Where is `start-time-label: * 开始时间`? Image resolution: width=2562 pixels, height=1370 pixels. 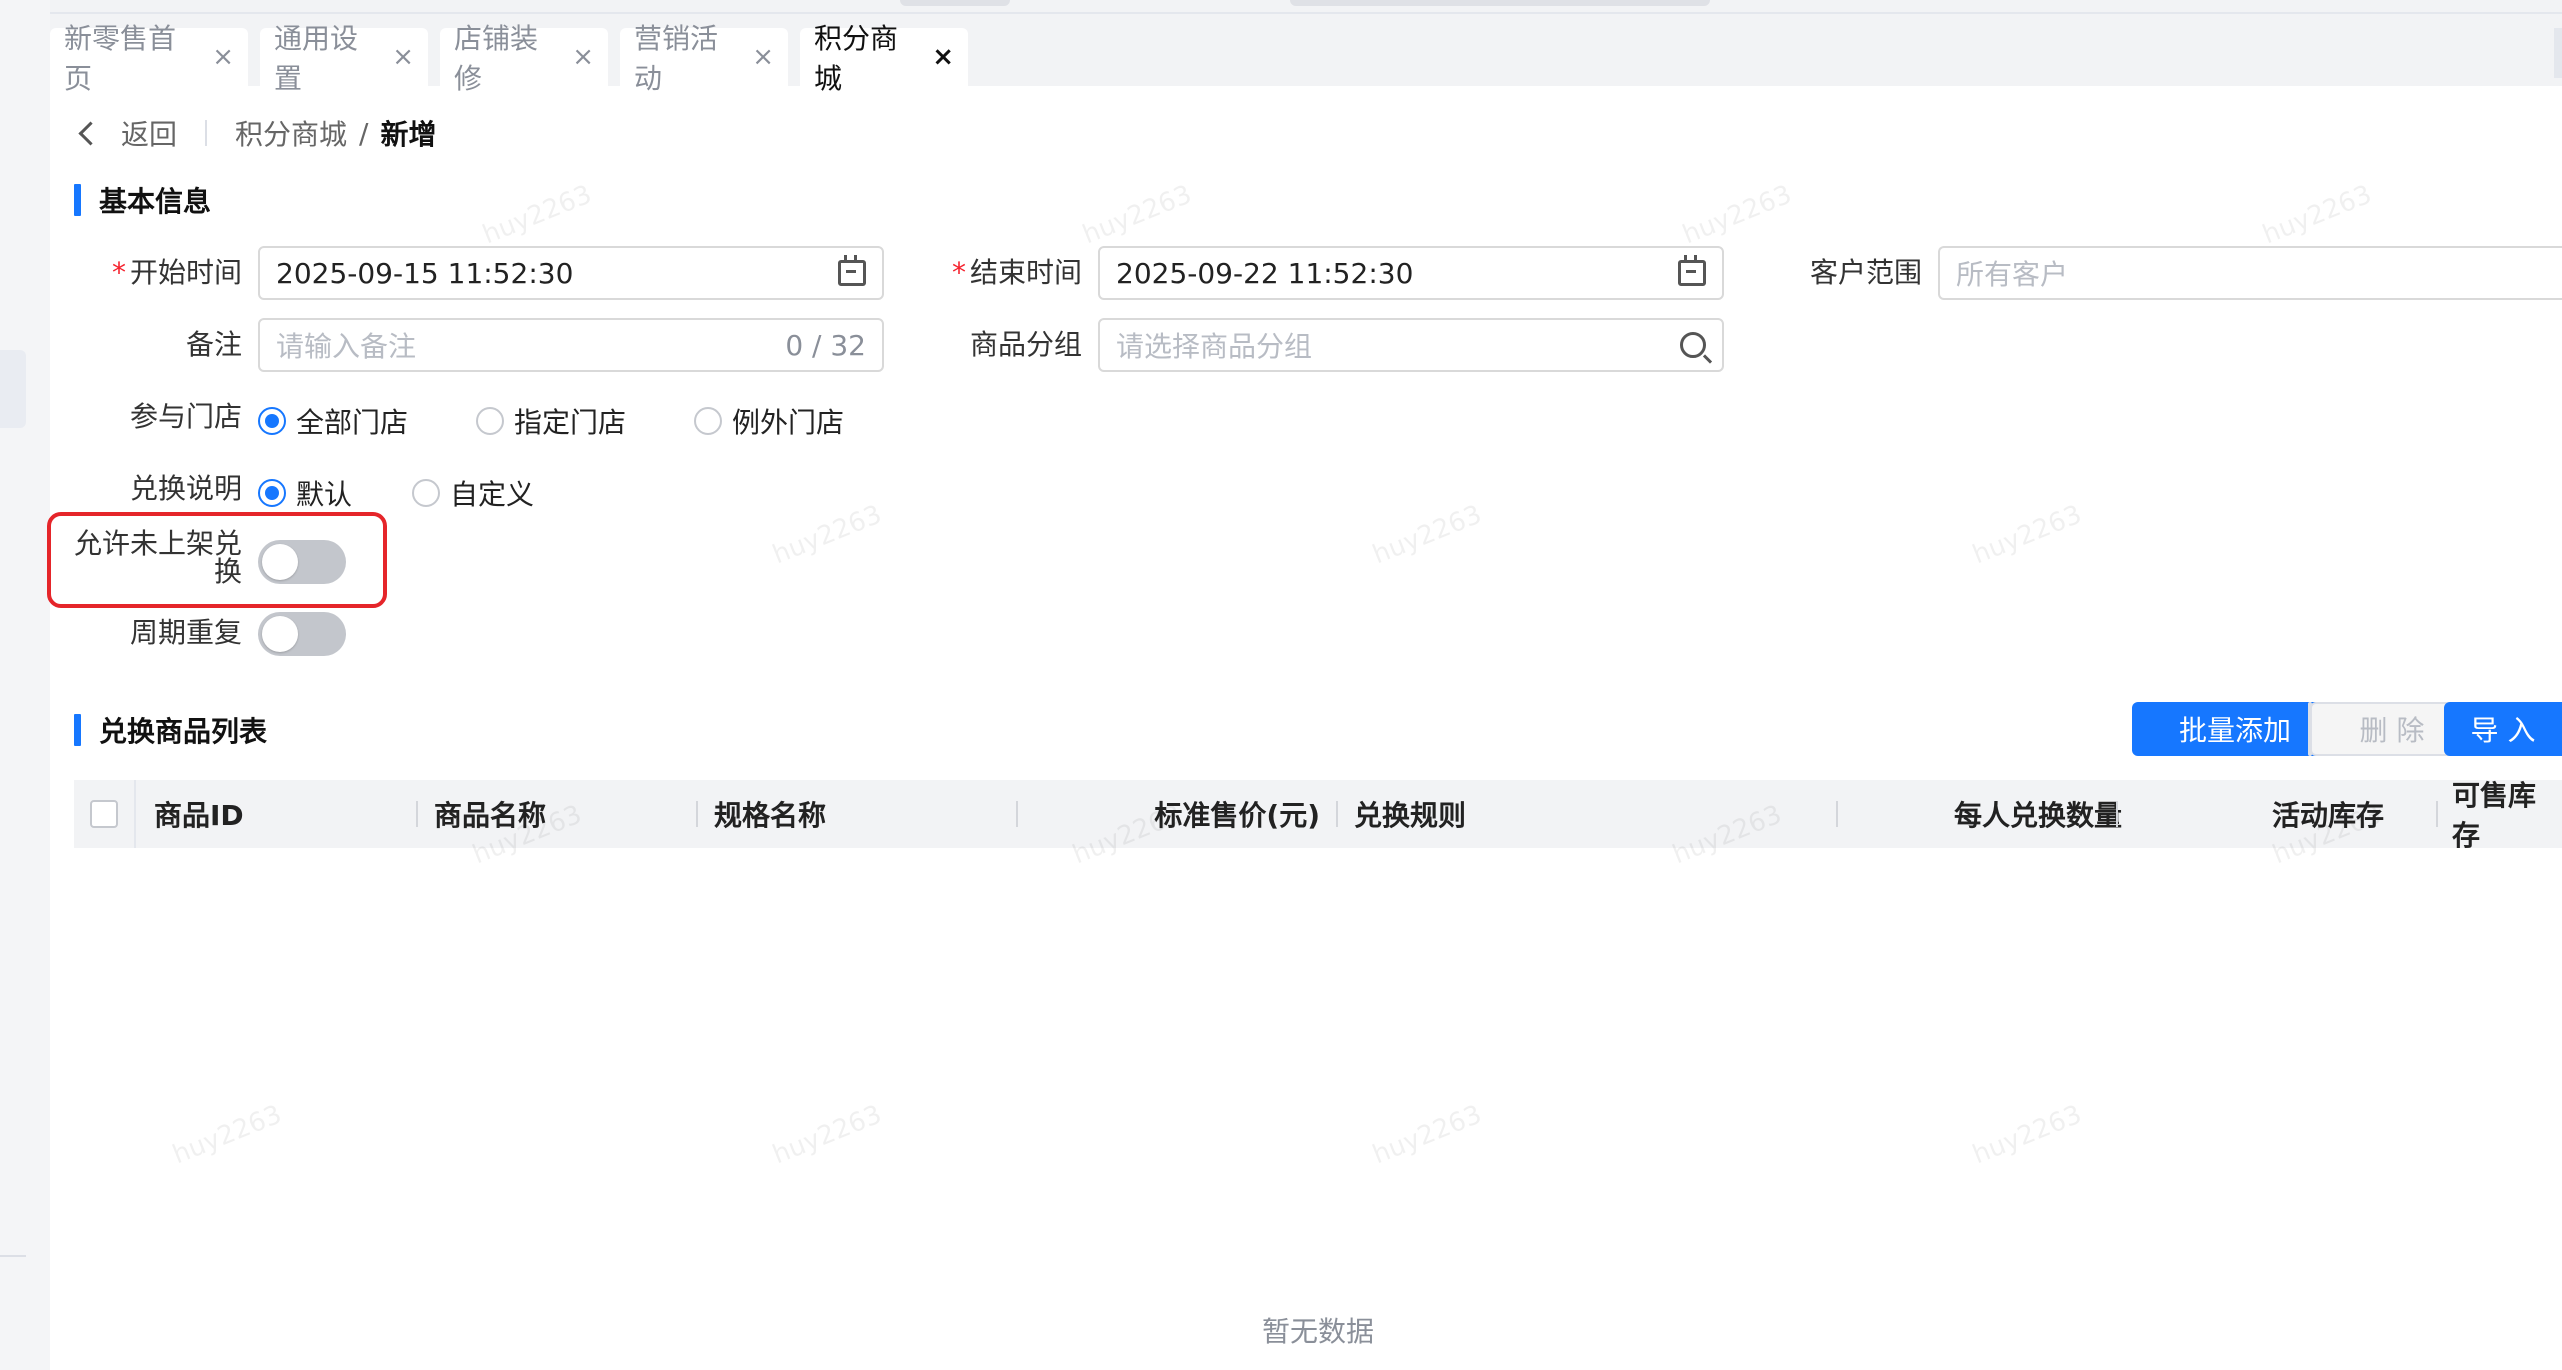 start-time-label: * 开始时间 is located at coordinates (151, 273).